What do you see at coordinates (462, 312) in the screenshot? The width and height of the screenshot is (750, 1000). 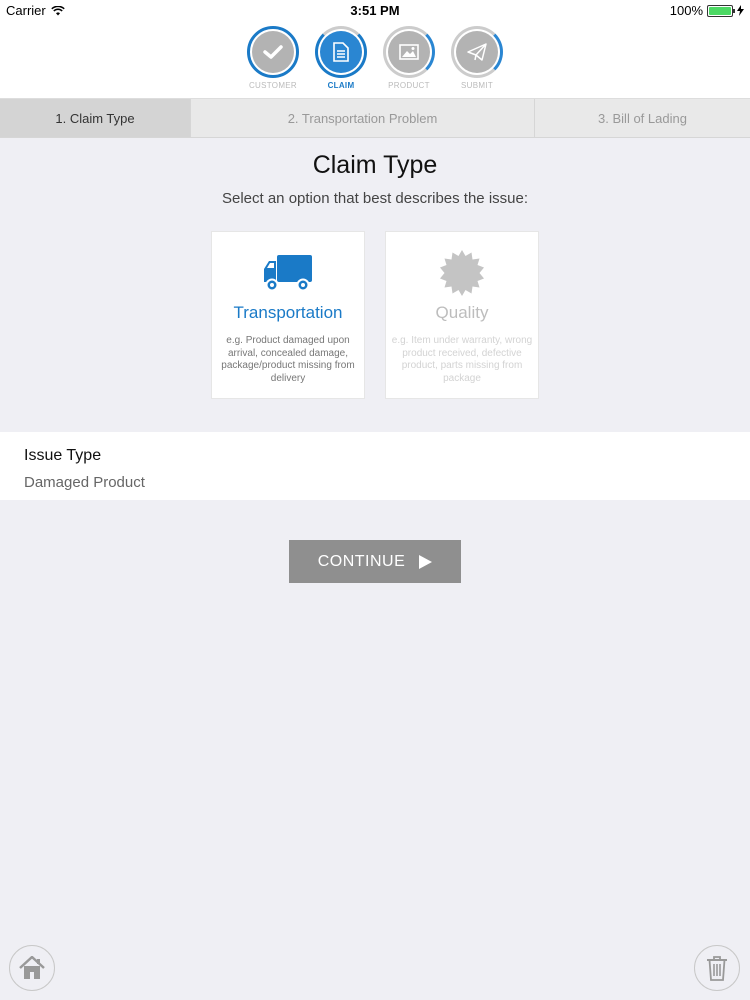 I see `option-title: Quality` at bounding box center [462, 312].